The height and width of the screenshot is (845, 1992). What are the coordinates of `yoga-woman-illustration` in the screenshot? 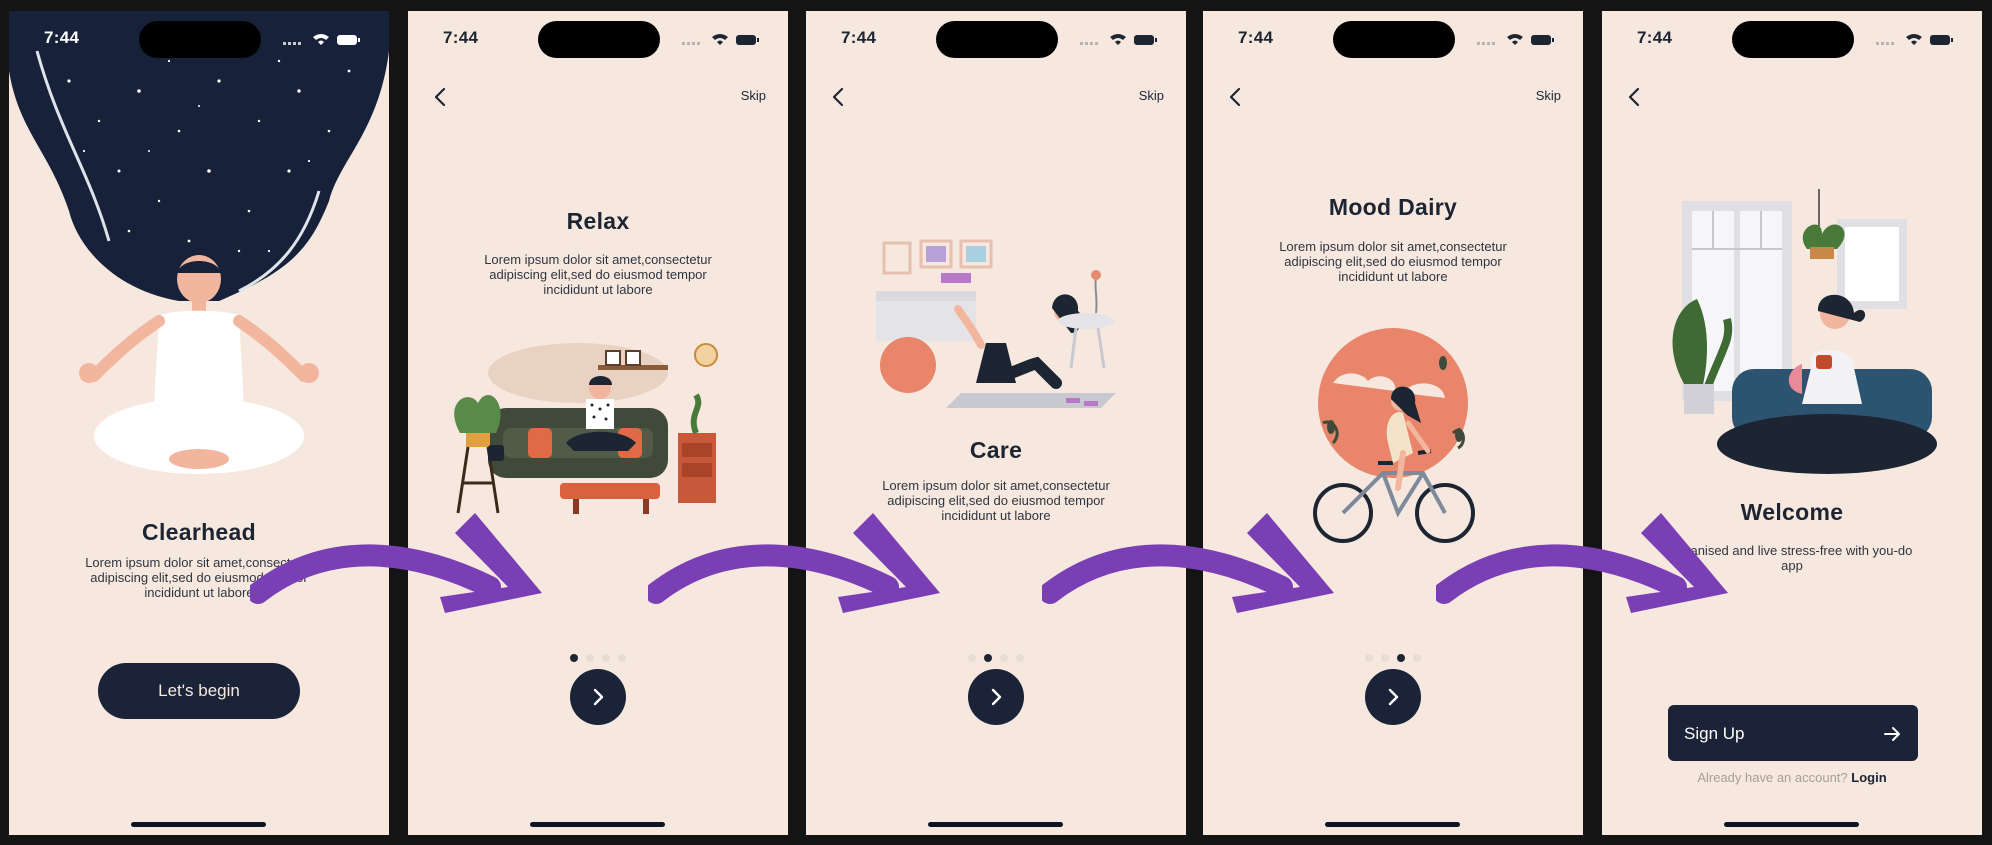 It's located at (996, 323).